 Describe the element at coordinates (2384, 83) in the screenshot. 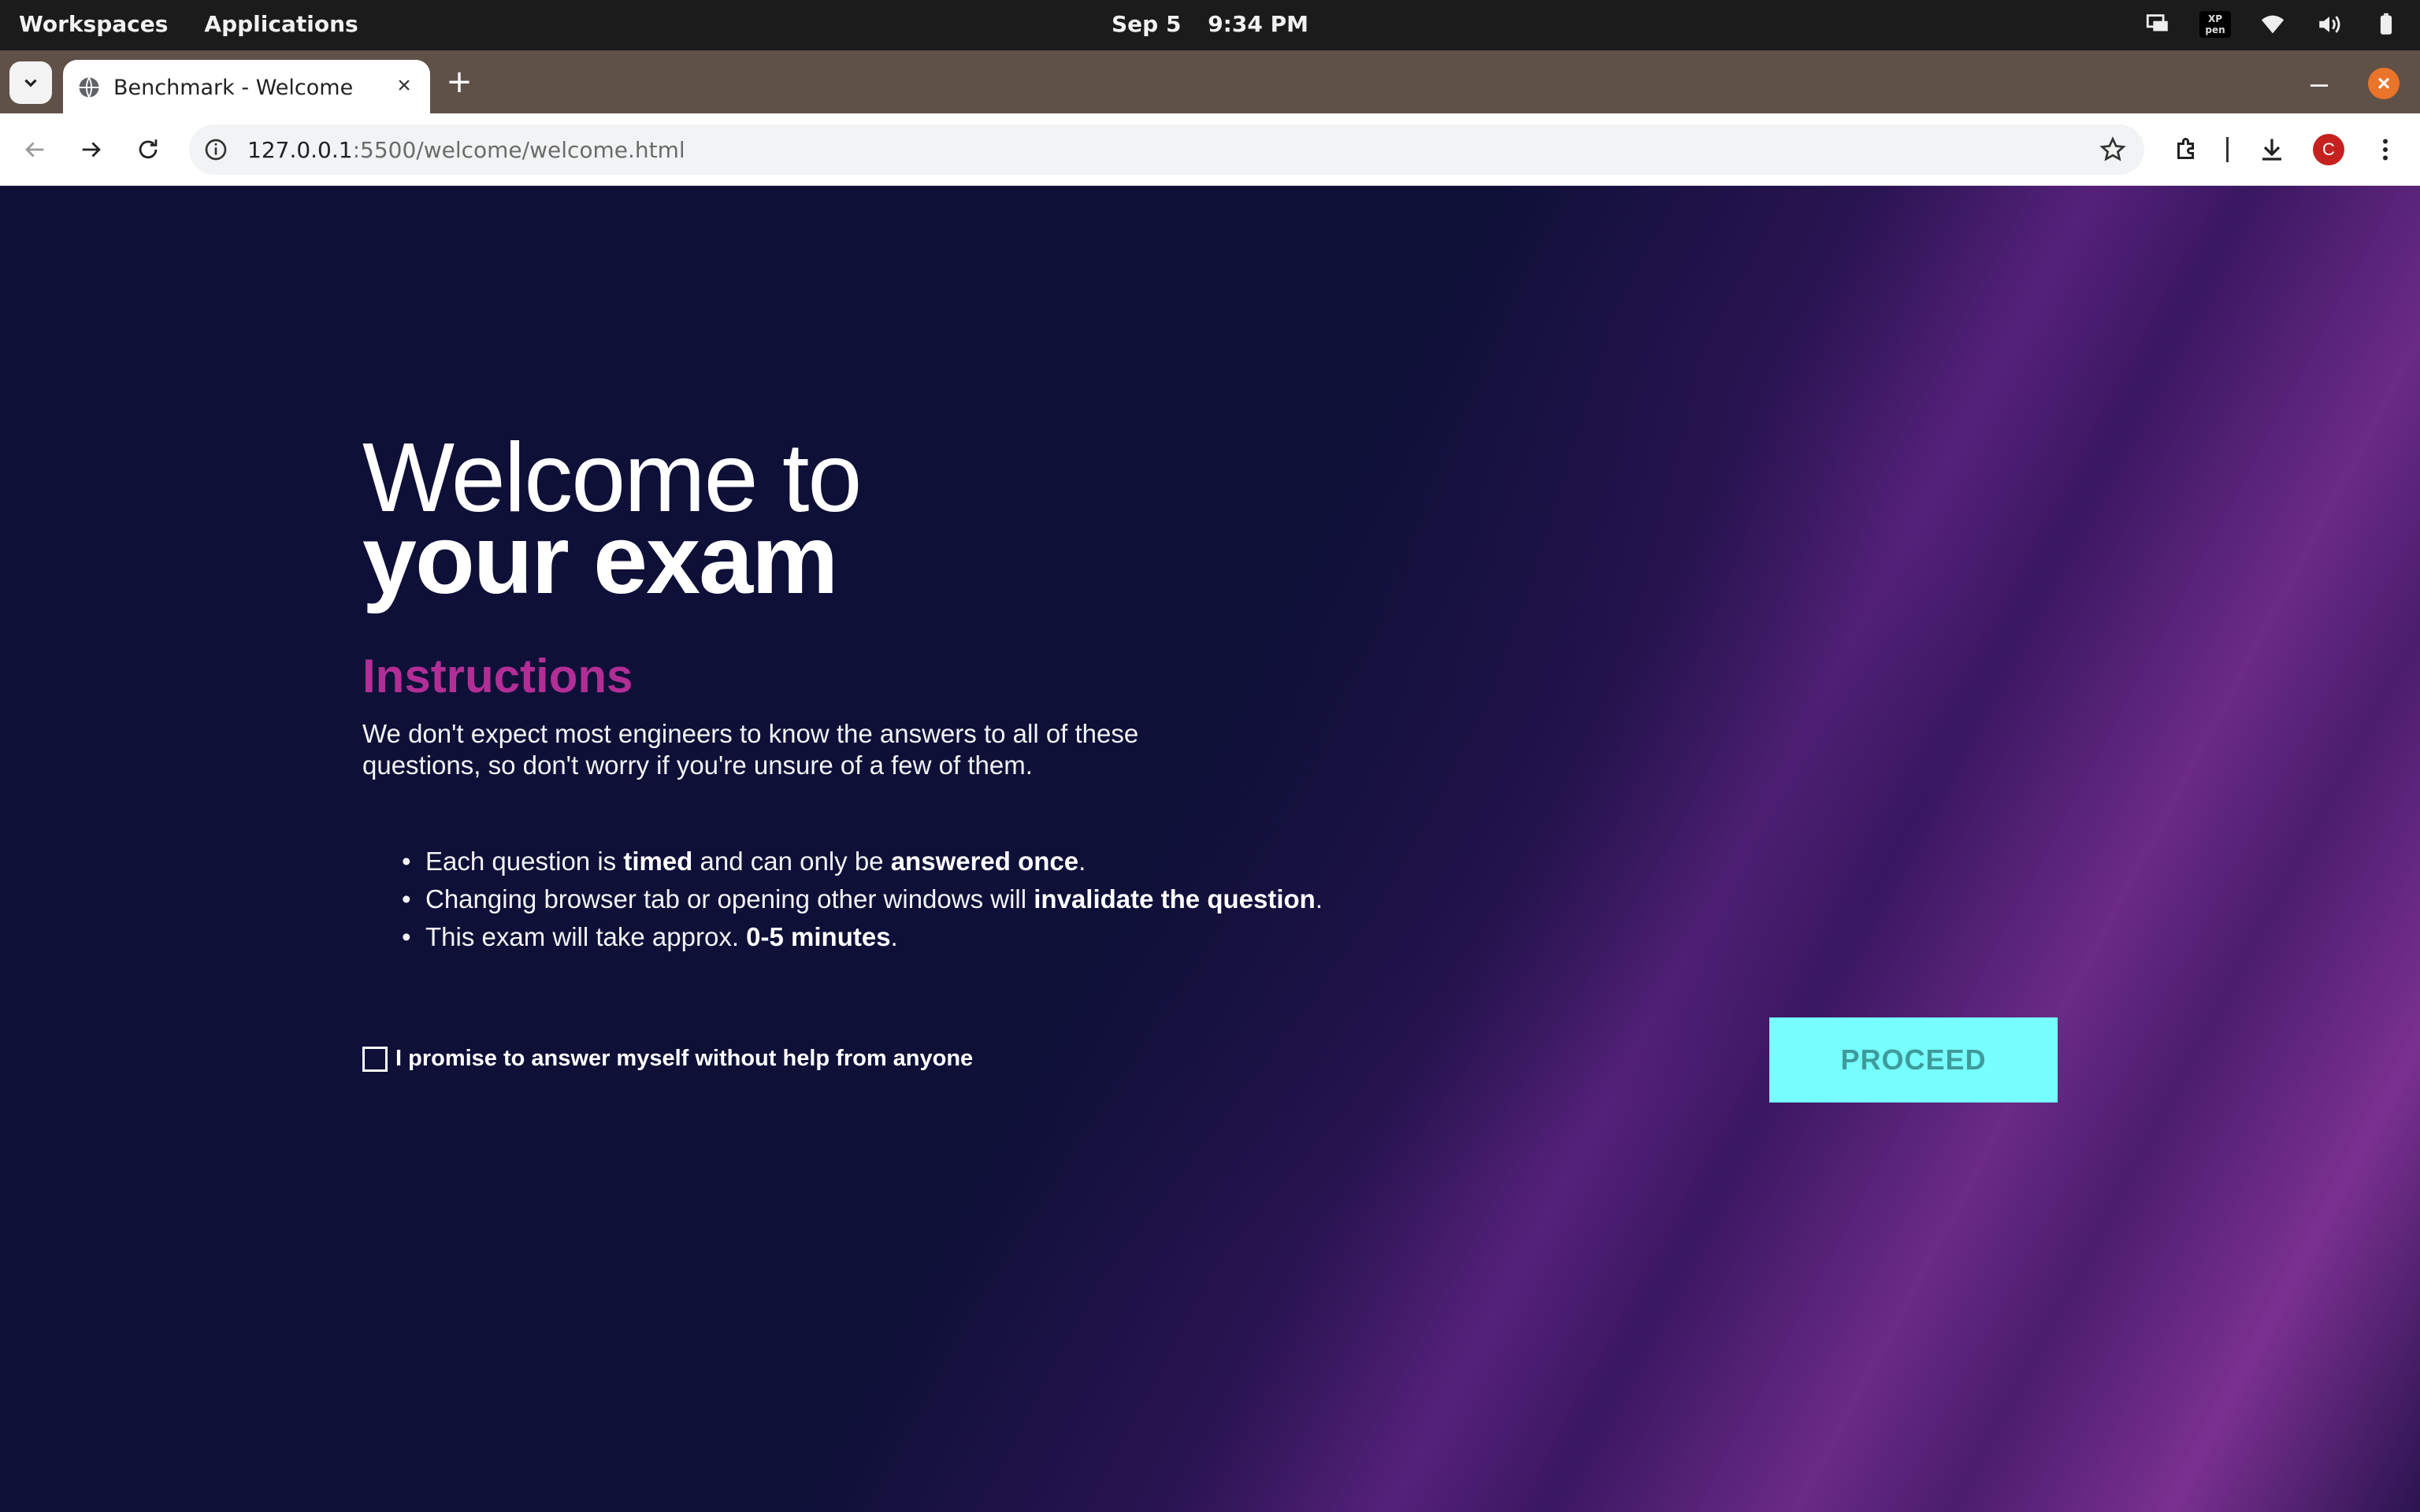

I see `window-close-button: ×` at that location.